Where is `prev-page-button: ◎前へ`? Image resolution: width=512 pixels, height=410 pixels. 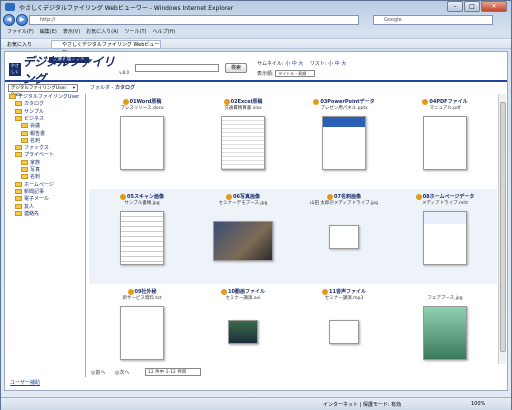 prev-page-button: ◎前へ is located at coordinates (98, 372).